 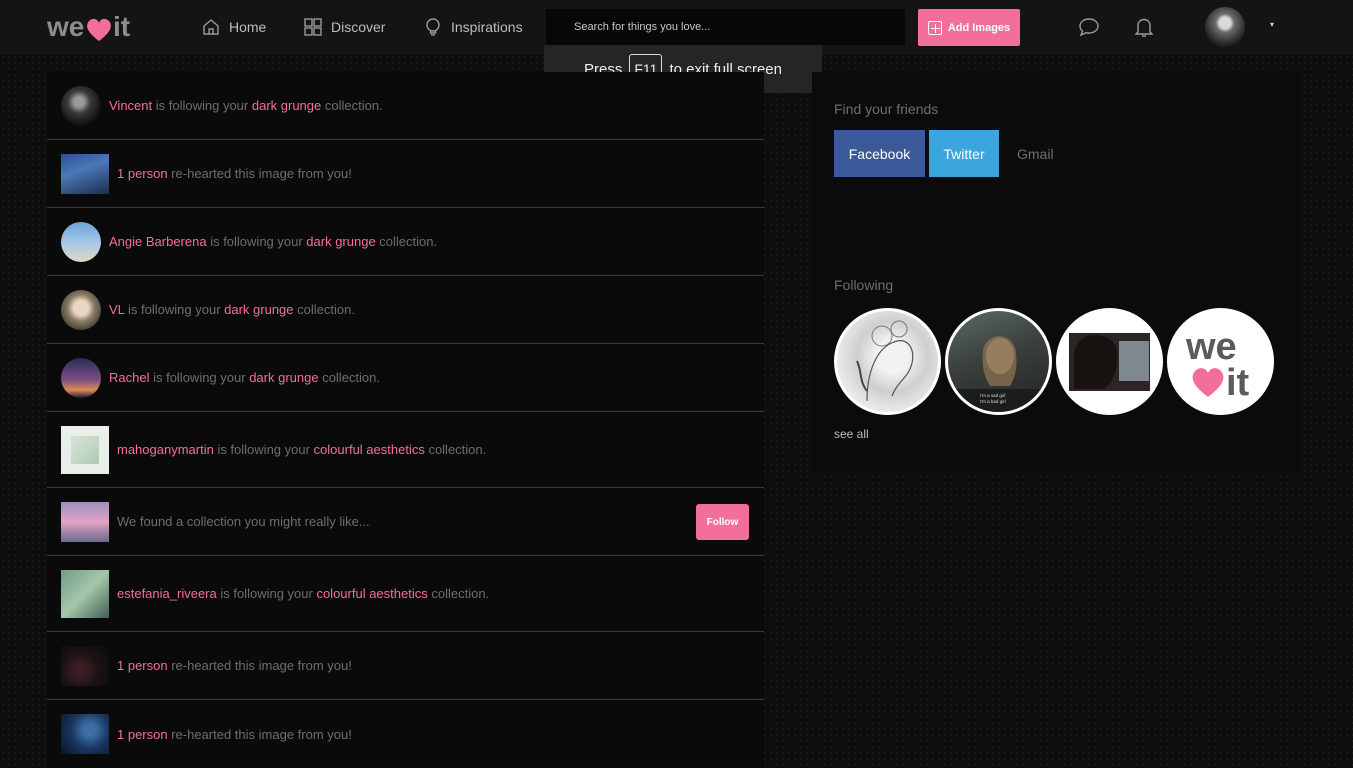 What do you see at coordinates (165, 449) in the screenshot?
I see `actor-link: mahoganymartin` at bounding box center [165, 449].